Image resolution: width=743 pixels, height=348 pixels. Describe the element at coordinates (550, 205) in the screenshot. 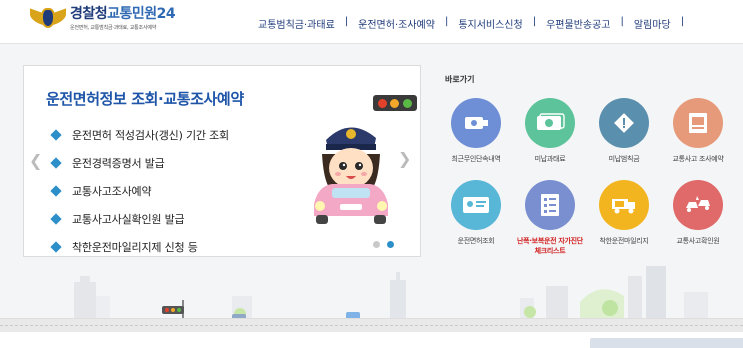

I see `checklist-icon` at that location.